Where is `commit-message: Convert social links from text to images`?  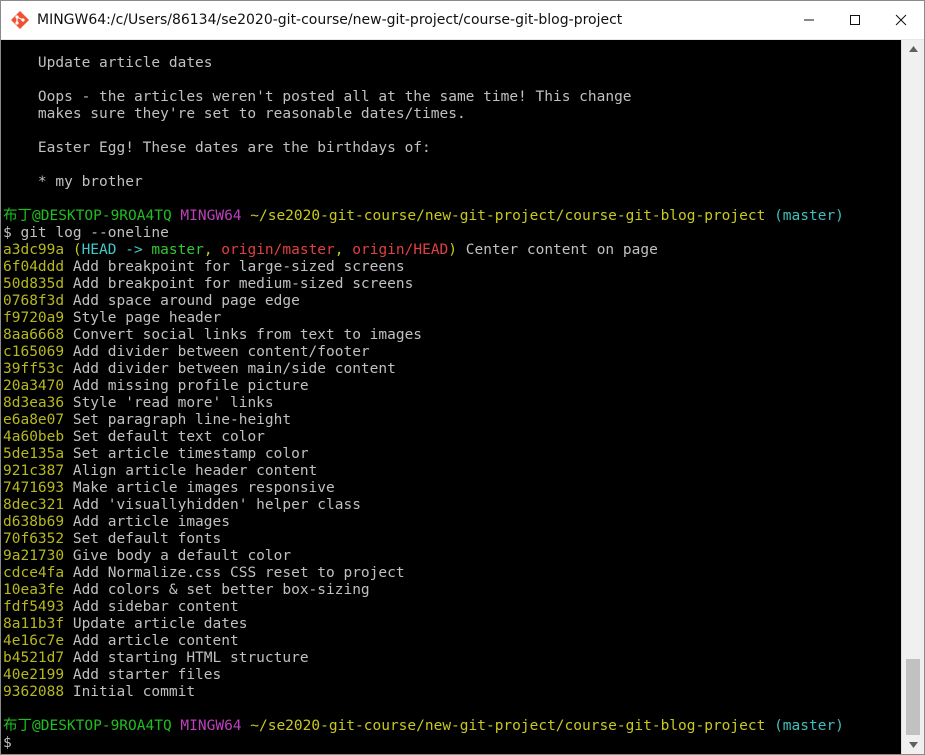
commit-message: Convert social links from text to images is located at coordinates (247, 335).